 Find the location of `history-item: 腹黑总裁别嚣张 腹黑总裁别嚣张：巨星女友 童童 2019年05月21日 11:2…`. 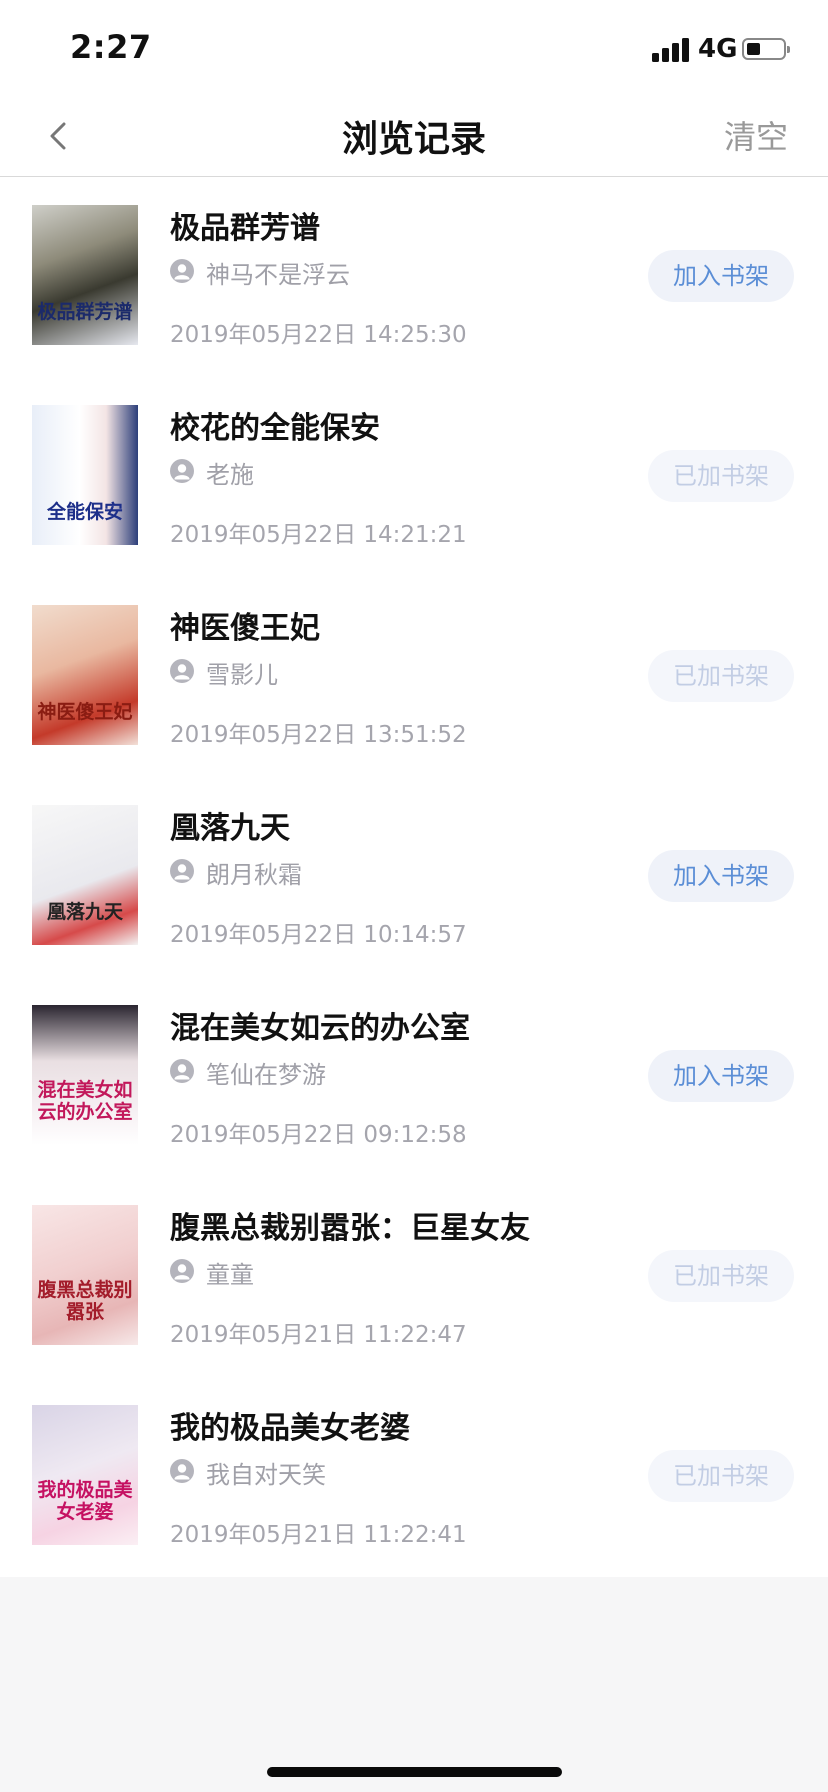

history-item: 腹黑总裁别嚣张 腹黑总裁别嚣张：巨星女友 童童 2019年05月21日 11:2… is located at coordinates (414, 1277).